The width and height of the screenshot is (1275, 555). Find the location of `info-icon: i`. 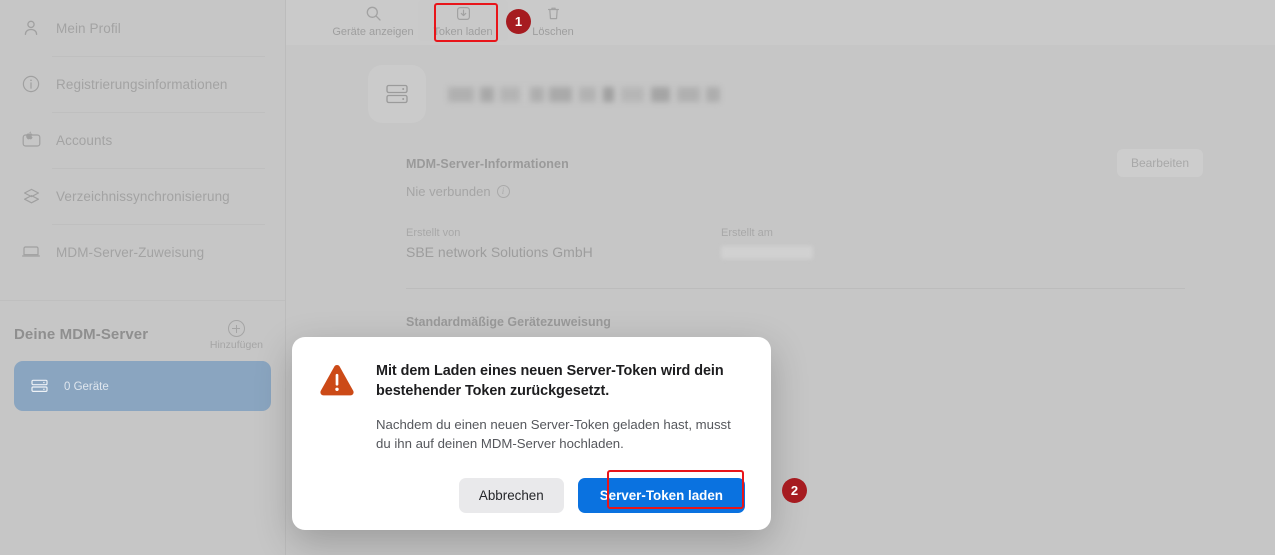

info-icon: i is located at coordinates (503, 191).